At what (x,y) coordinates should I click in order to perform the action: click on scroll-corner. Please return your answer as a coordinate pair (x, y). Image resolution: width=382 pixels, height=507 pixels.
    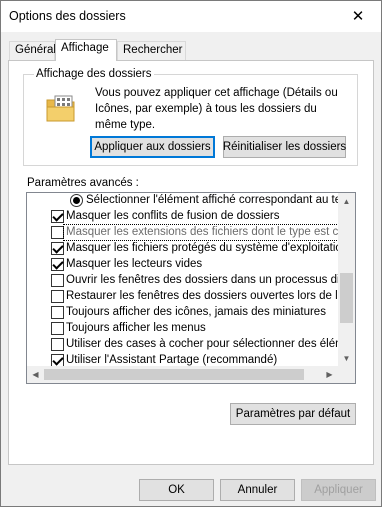
    Looking at the image, I should click on (346, 374).